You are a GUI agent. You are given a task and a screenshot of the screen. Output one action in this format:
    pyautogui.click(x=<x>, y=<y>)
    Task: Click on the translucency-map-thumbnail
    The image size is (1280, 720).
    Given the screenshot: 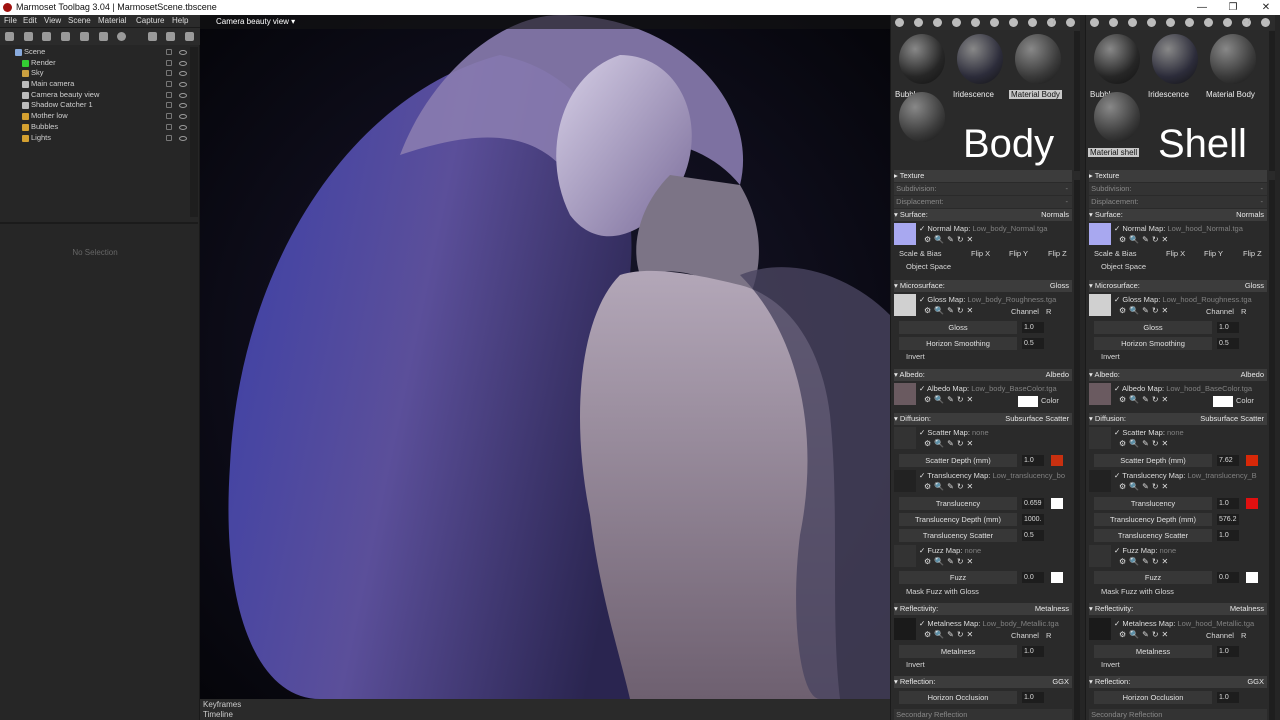 What is the action you would take?
    pyautogui.click(x=905, y=481)
    